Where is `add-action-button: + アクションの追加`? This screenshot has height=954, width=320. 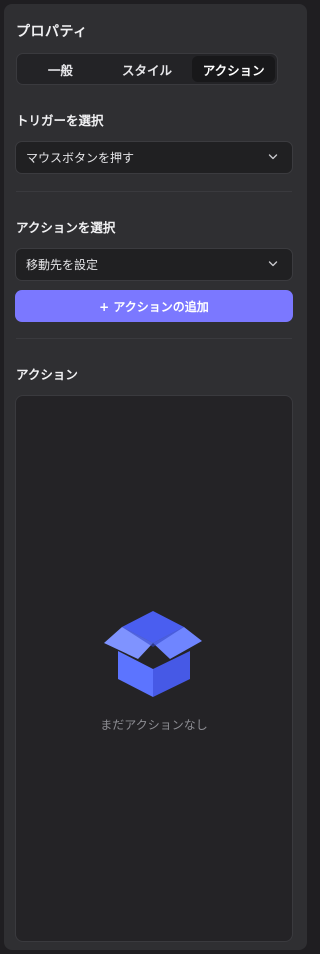 add-action-button: + アクションの追加 is located at coordinates (154, 306).